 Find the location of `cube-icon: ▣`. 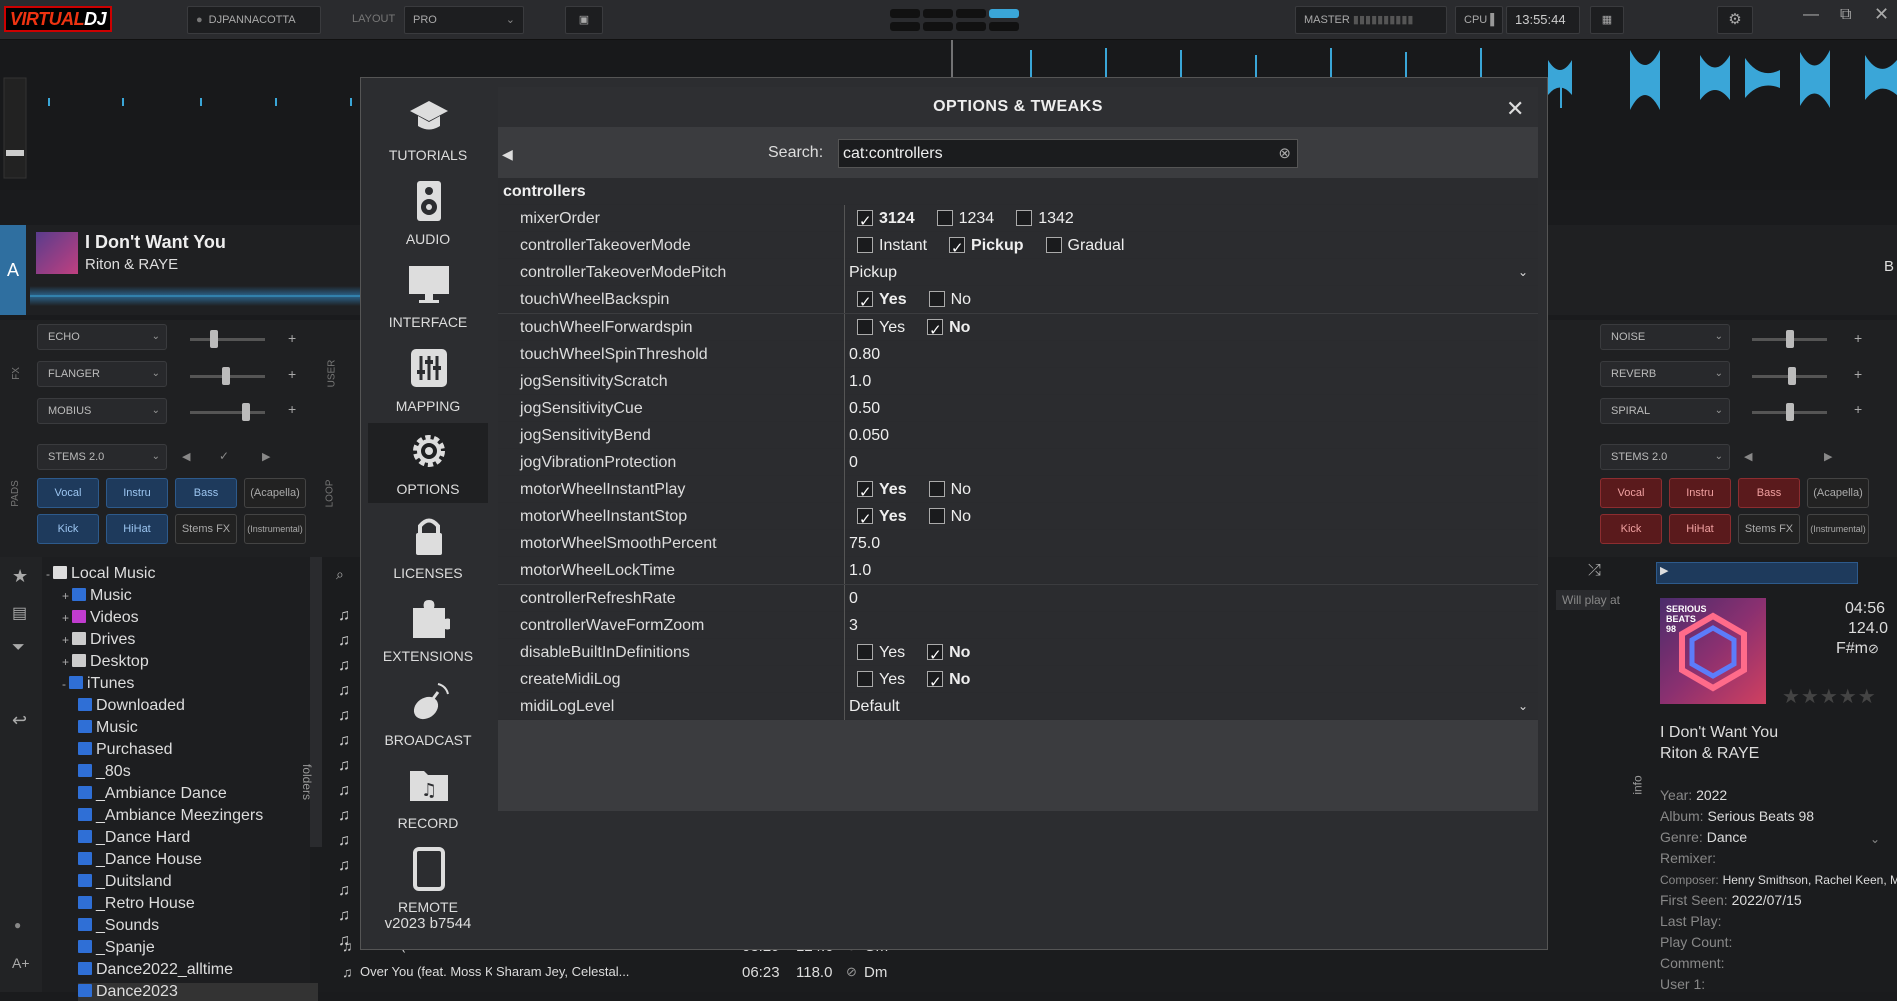

cube-icon: ▣ is located at coordinates (584, 20).